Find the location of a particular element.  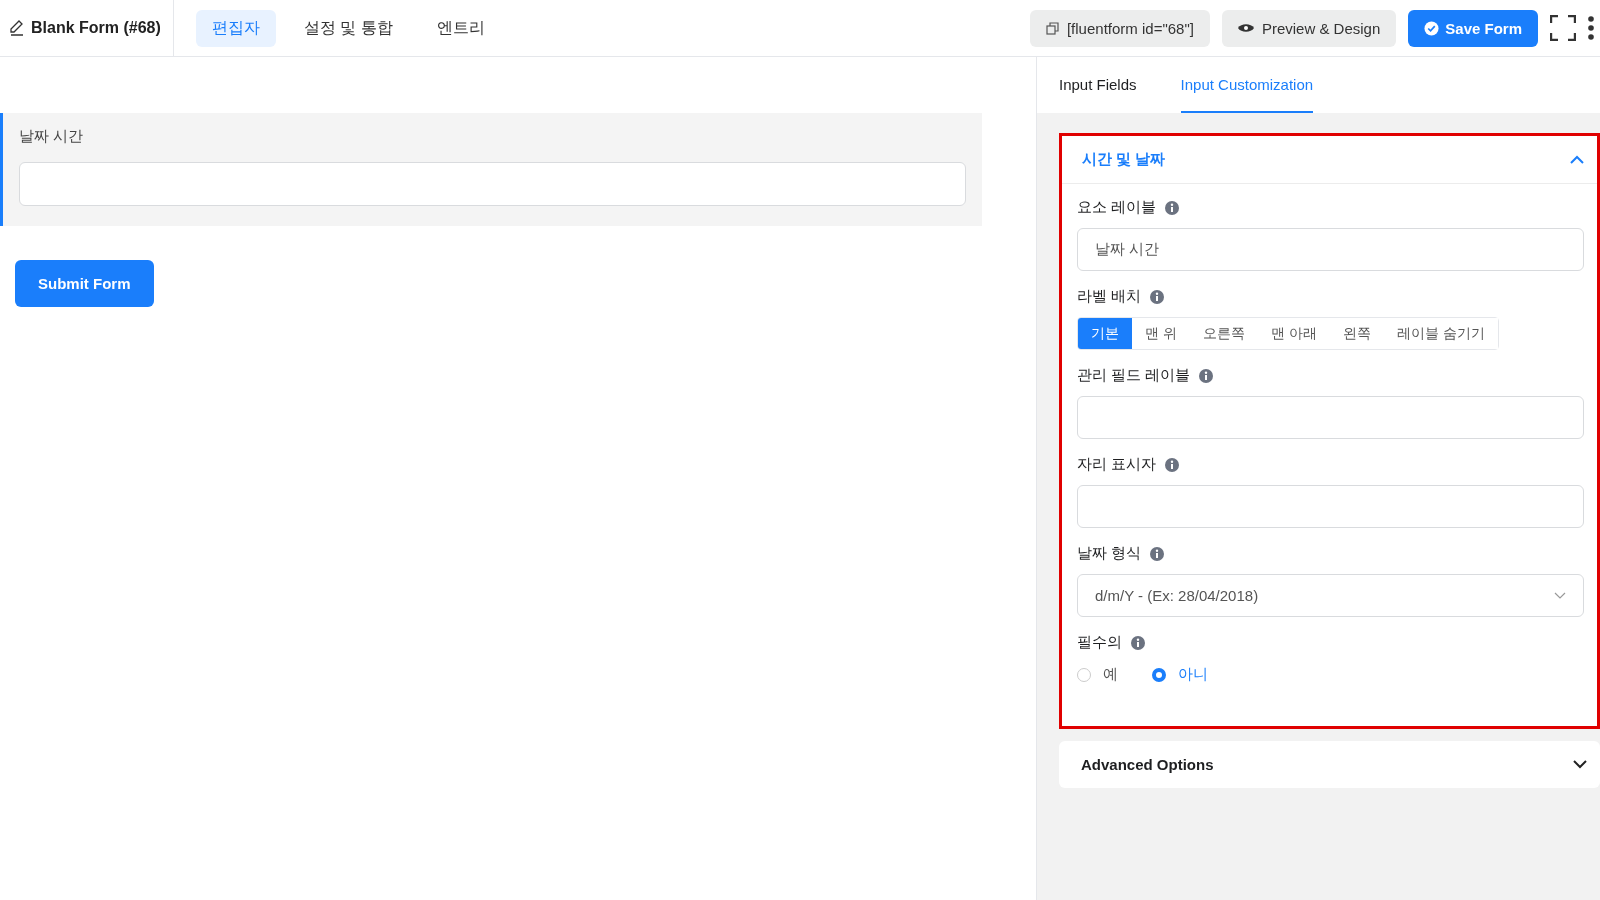

setting-label: 날짜 형식 is located at coordinates (1109, 553).